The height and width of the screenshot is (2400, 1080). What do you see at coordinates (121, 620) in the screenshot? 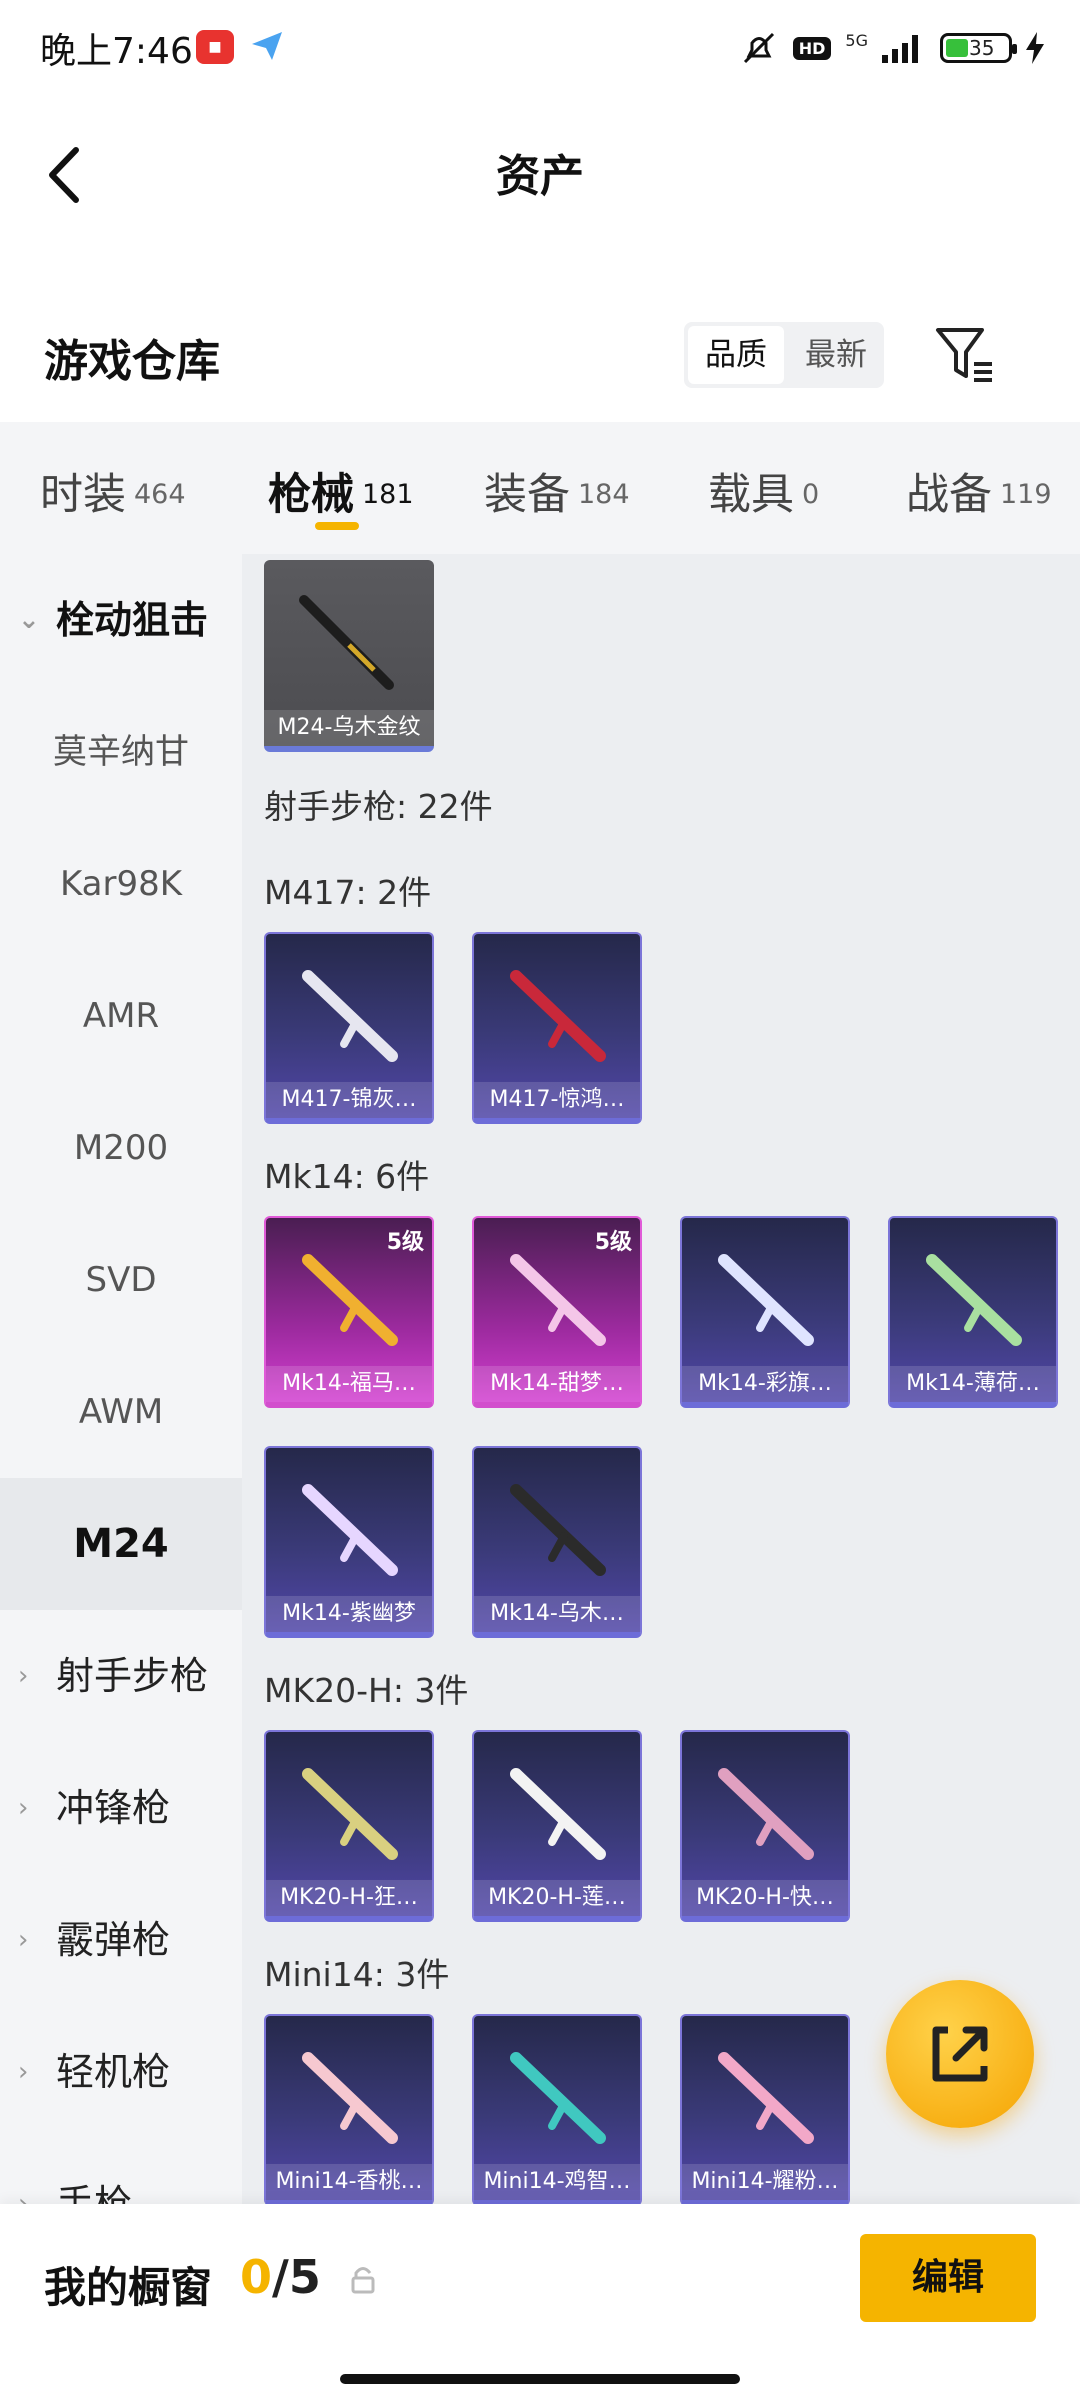
I see `sidebar-group-bolt-action: ⌄ 栓动狙击` at bounding box center [121, 620].